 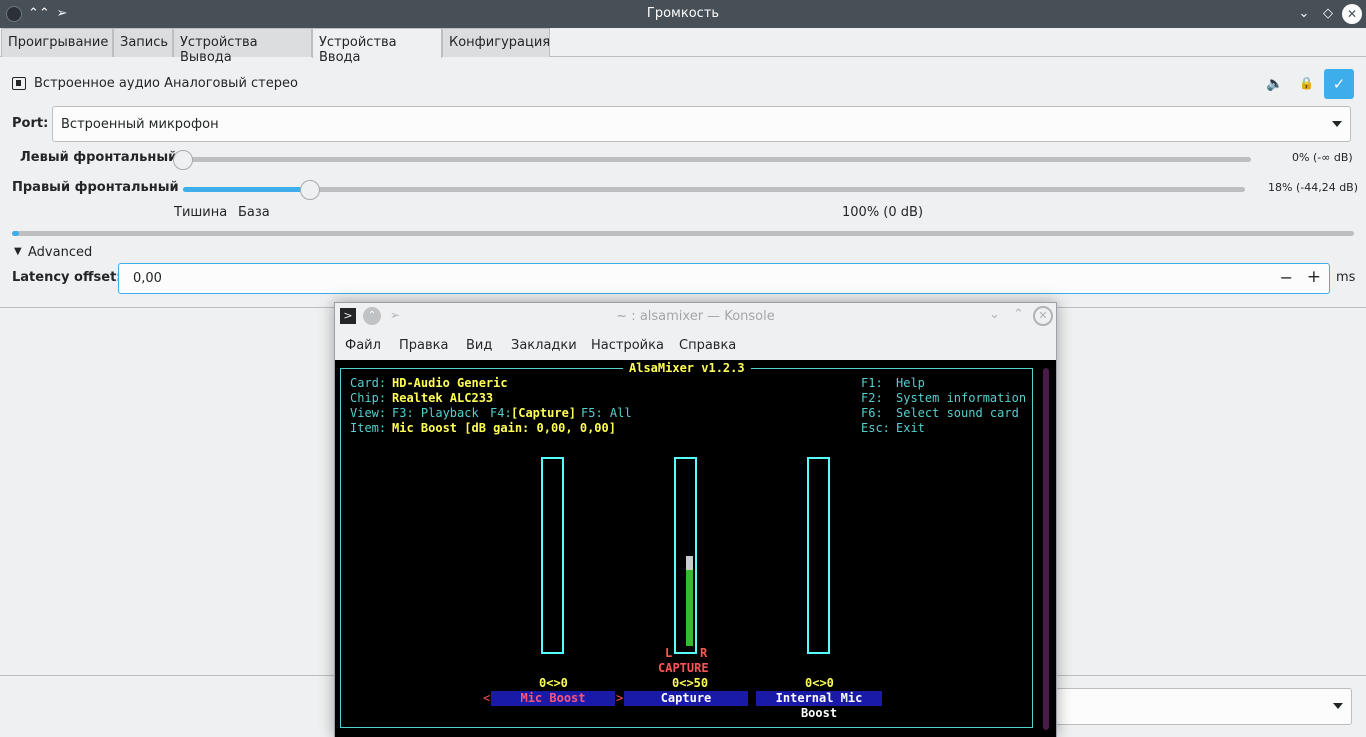 I want to click on view-f5: F5: All, so click(x=606, y=413).